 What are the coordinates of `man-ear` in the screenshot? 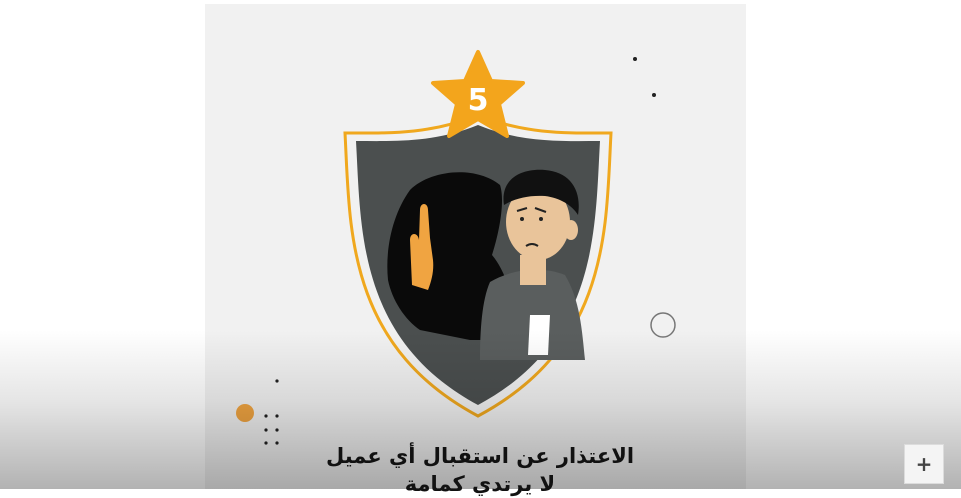 It's located at (571, 230).